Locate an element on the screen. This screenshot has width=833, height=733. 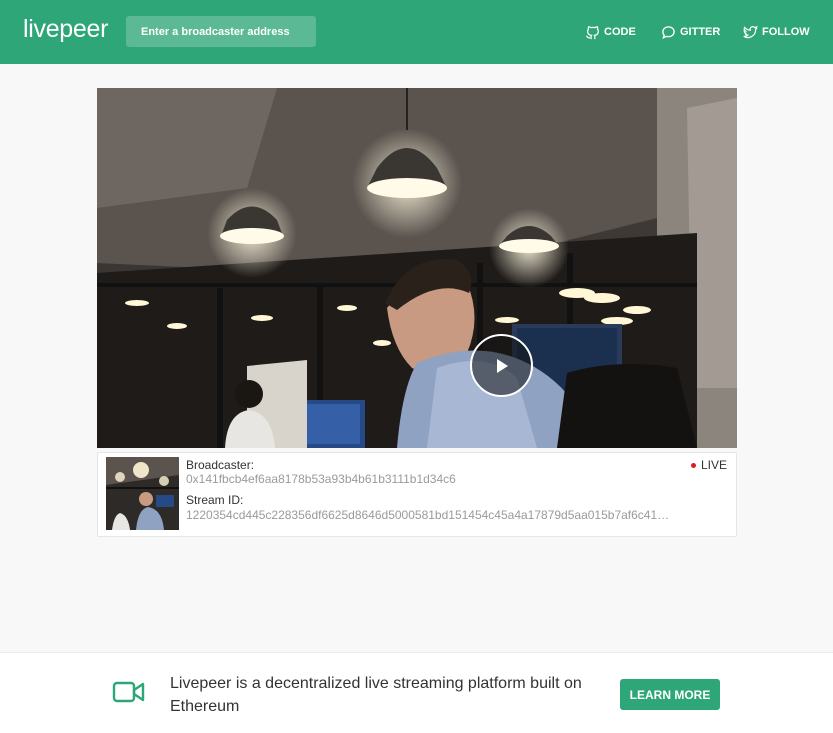
chat-bubble-icon is located at coordinates (668, 32).